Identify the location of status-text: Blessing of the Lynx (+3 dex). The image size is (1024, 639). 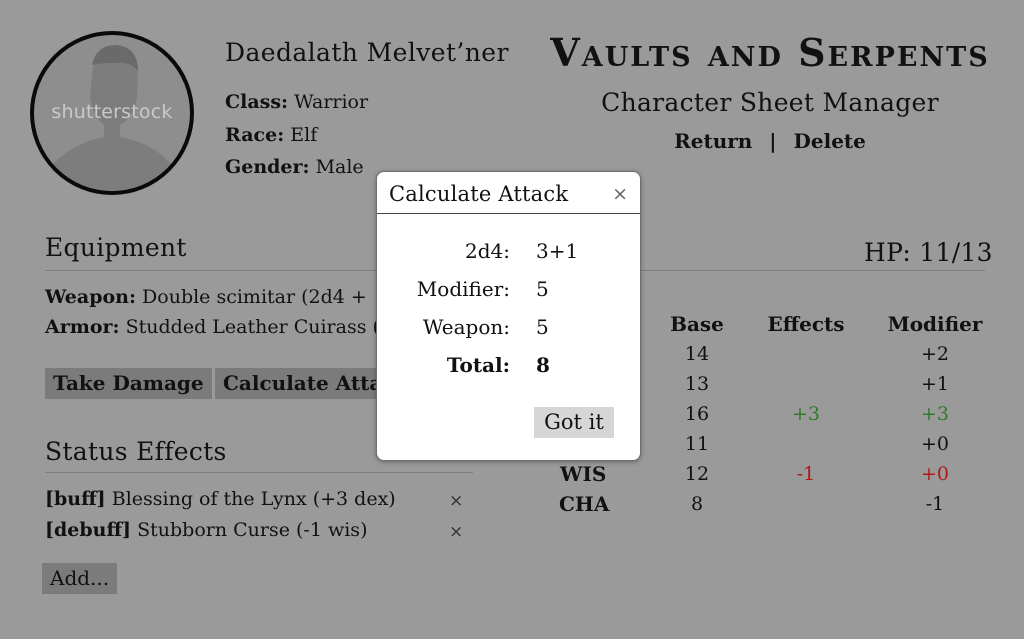
(253, 499).